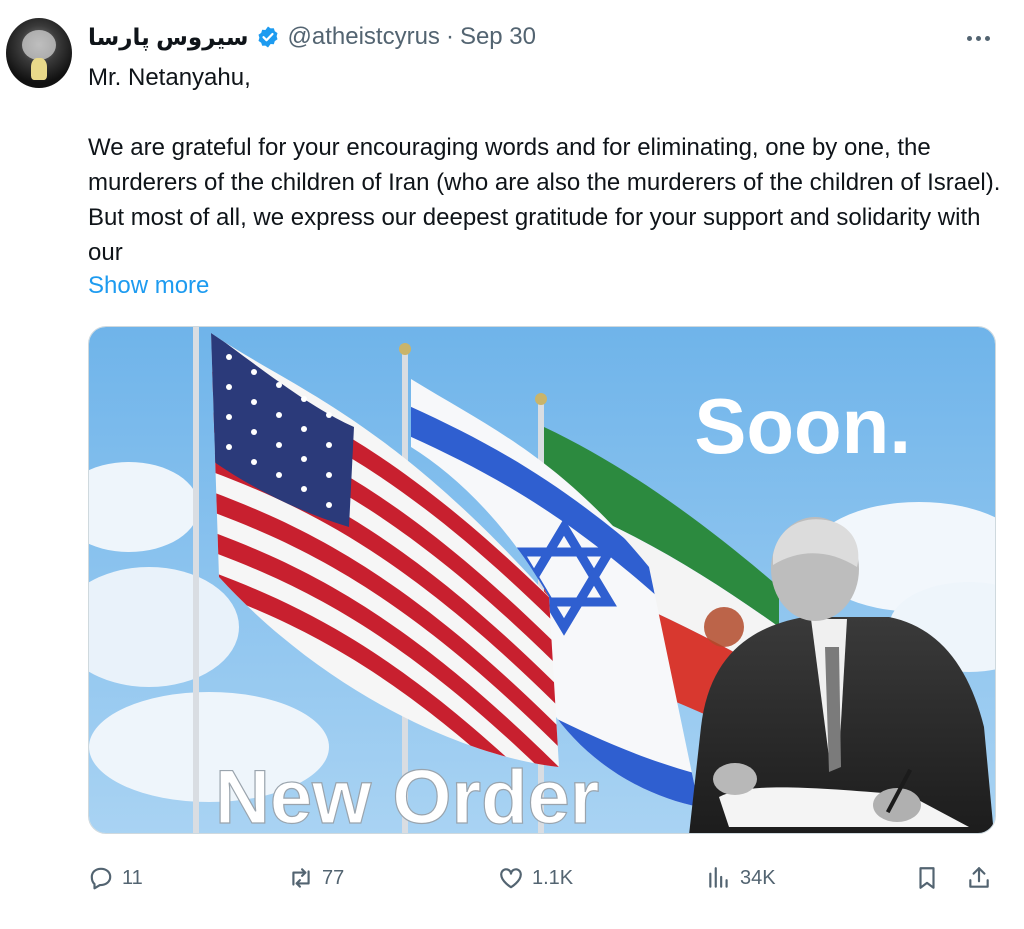  What do you see at coordinates (316, 878) in the screenshot?
I see `repost-button: 77` at bounding box center [316, 878].